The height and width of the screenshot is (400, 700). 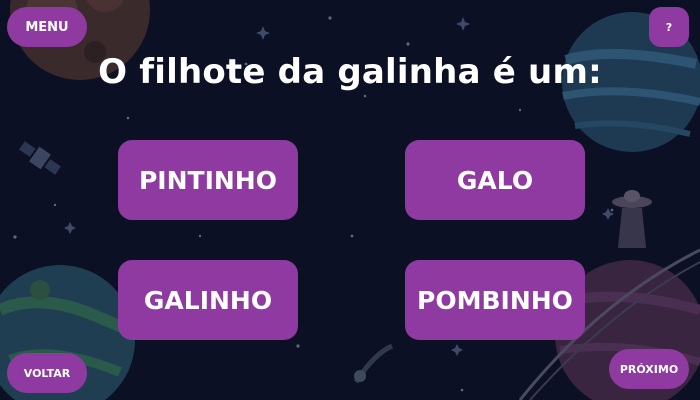 What do you see at coordinates (350, 72) in the screenshot?
I see `question-text: O filhote da galinha é um:` at bounding box center [350, 72].